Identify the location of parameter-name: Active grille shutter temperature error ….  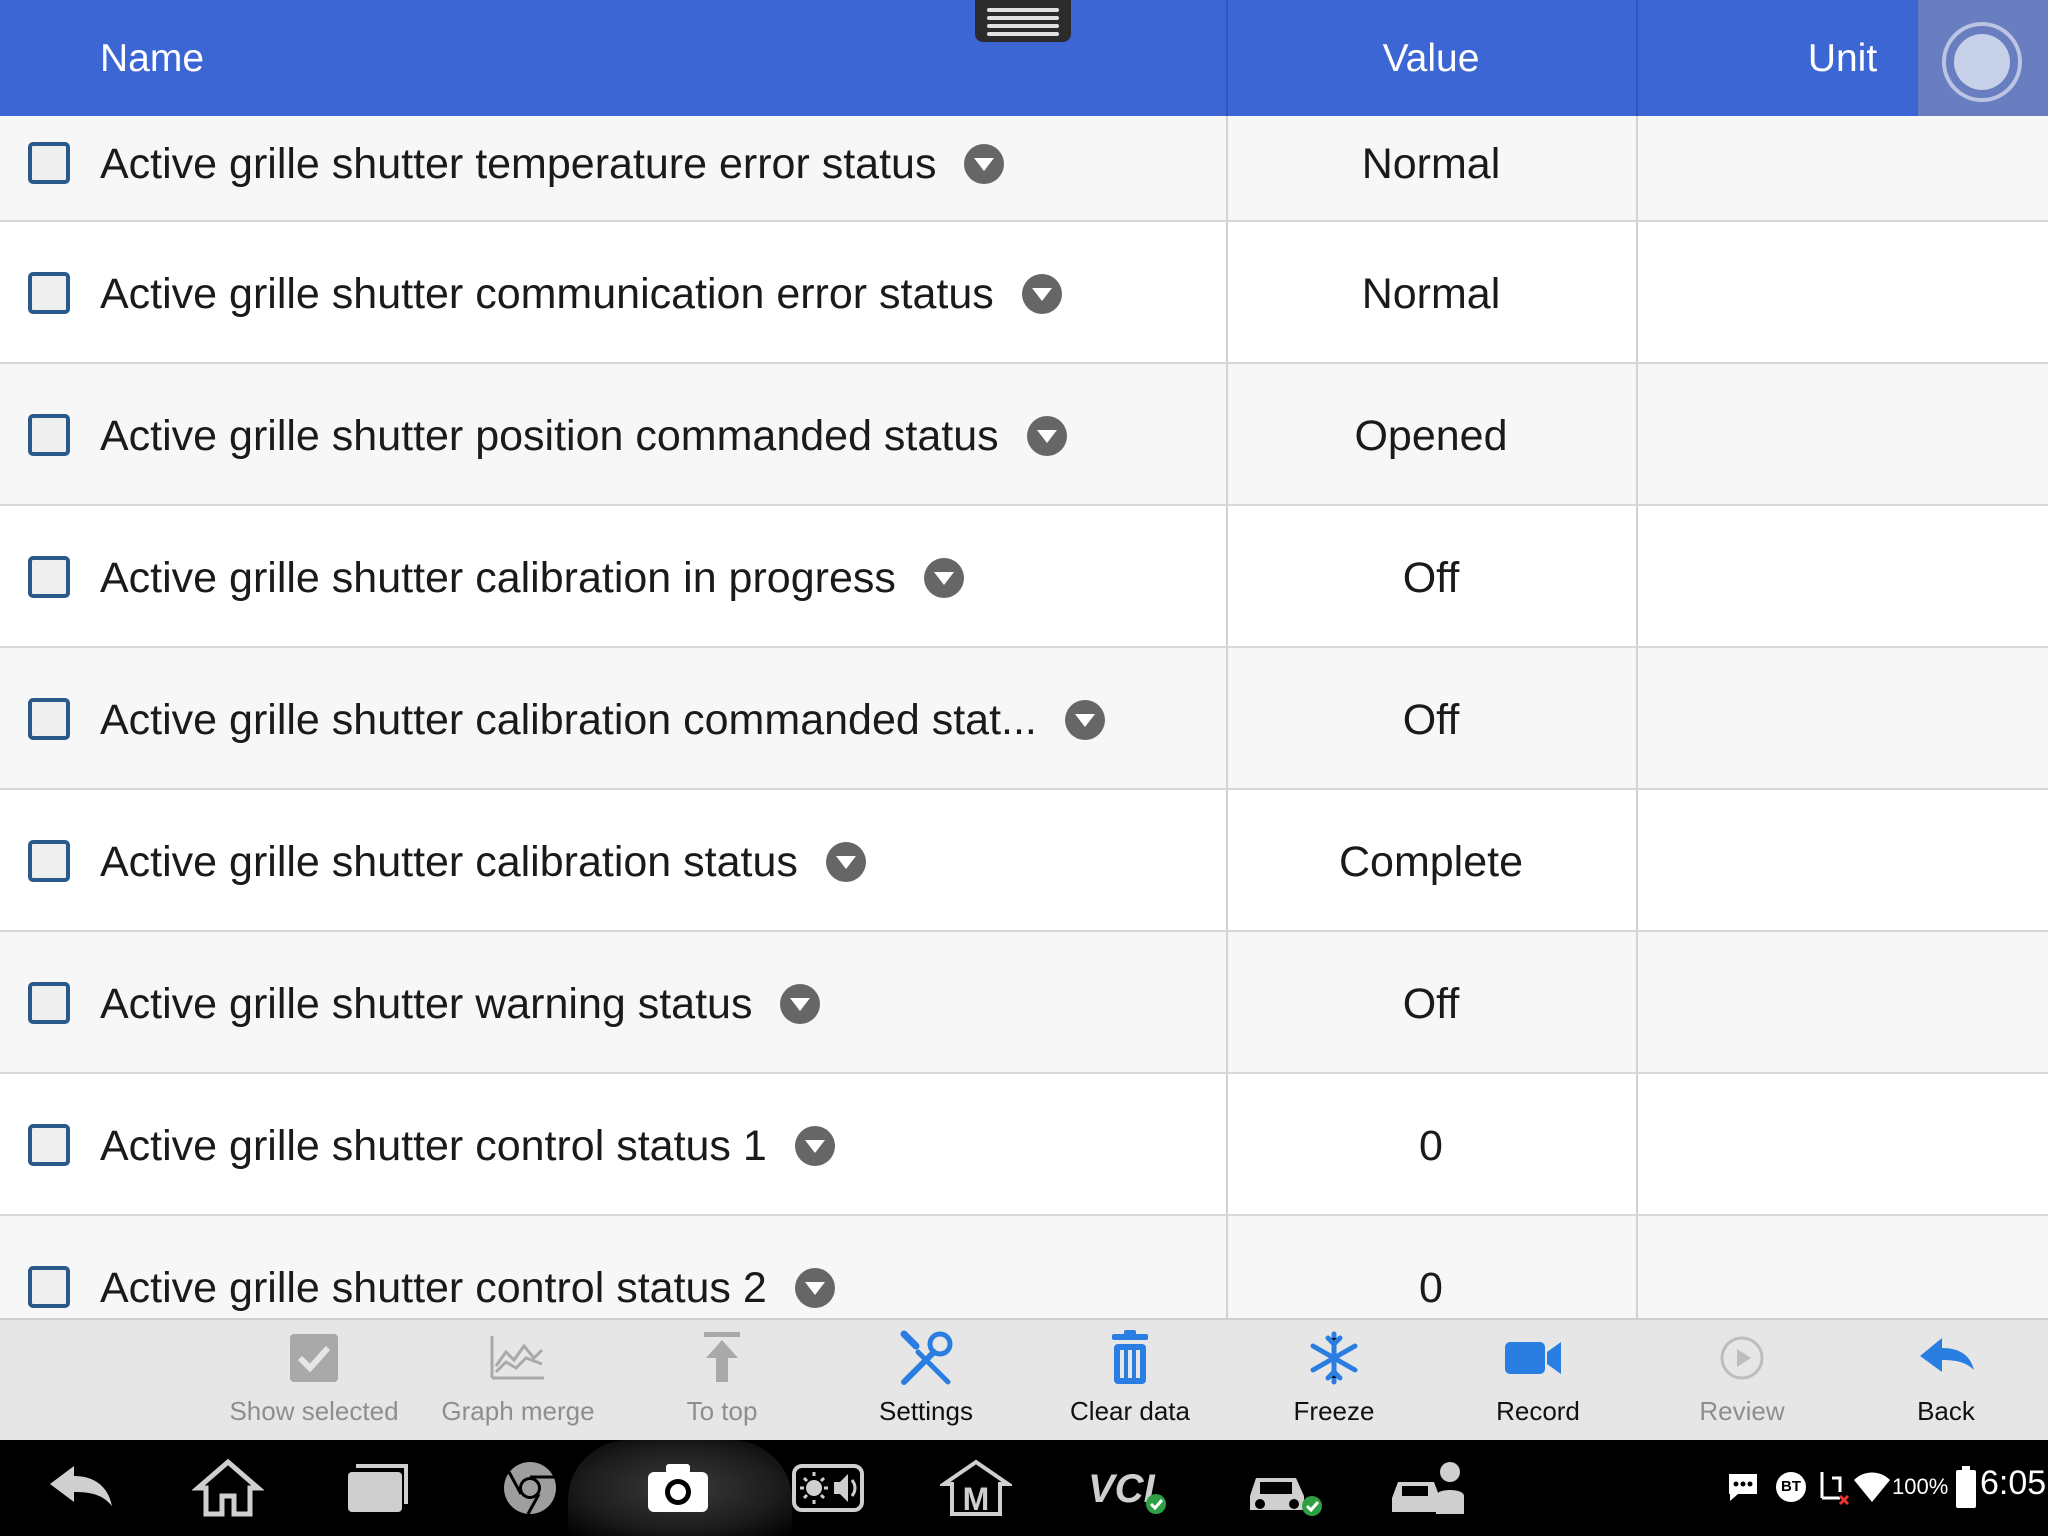
(552, 164).